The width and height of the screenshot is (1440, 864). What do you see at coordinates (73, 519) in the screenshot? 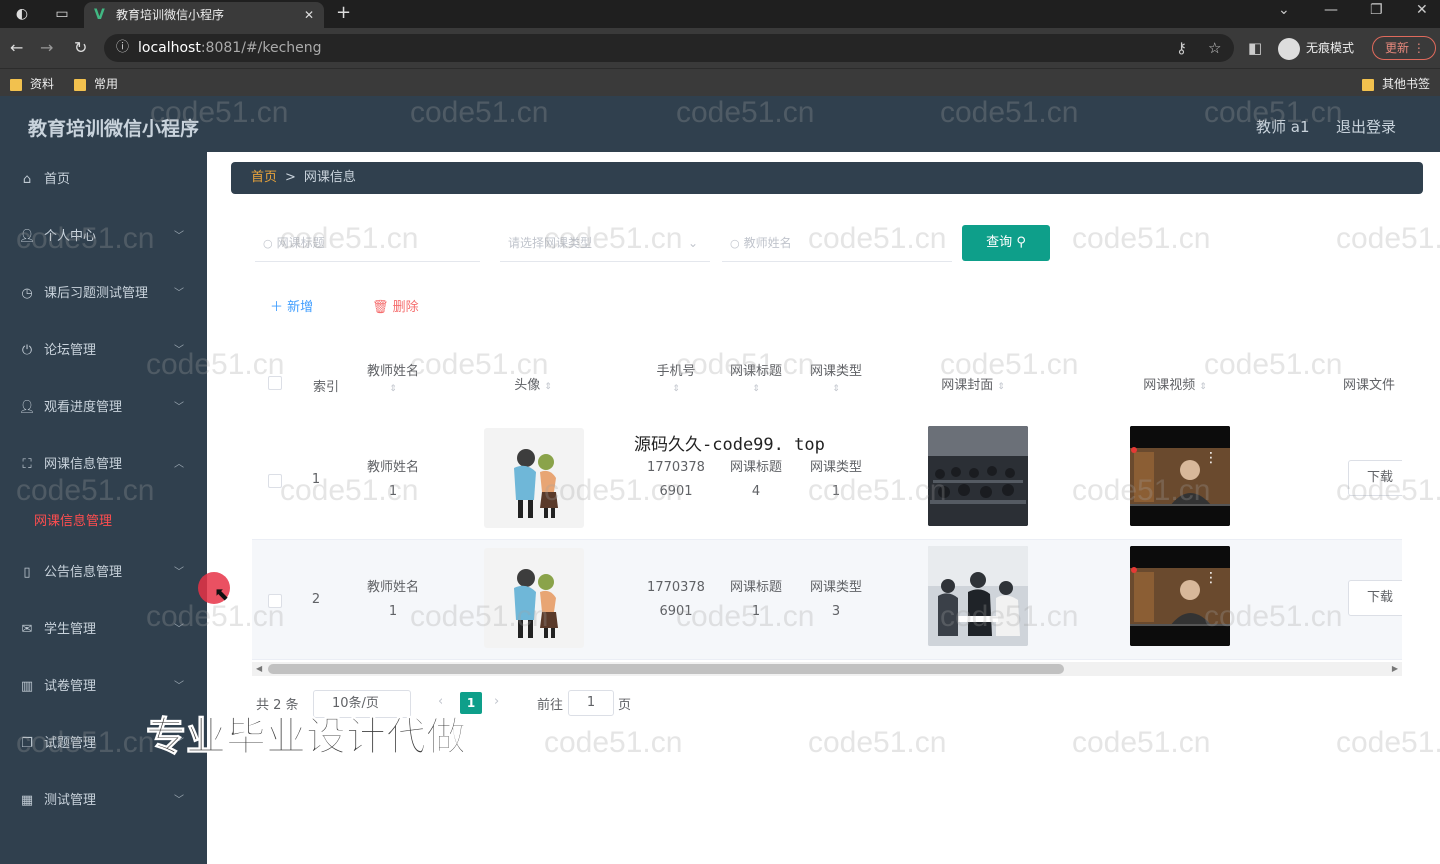
I see `submenu-course-info: 网课信息管理` at bounding box center [73, 519].